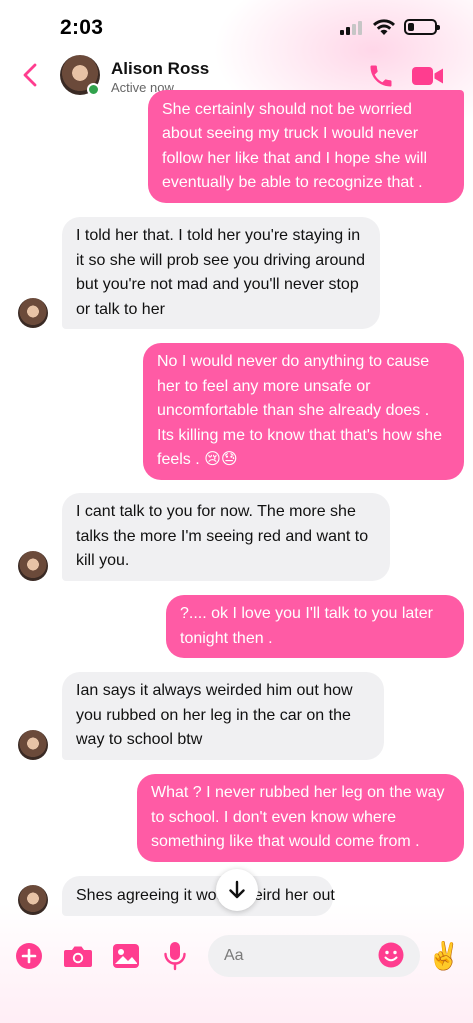 The image size is (473, 1023). I want to click on status-time: 2:03, so click(82, 27).